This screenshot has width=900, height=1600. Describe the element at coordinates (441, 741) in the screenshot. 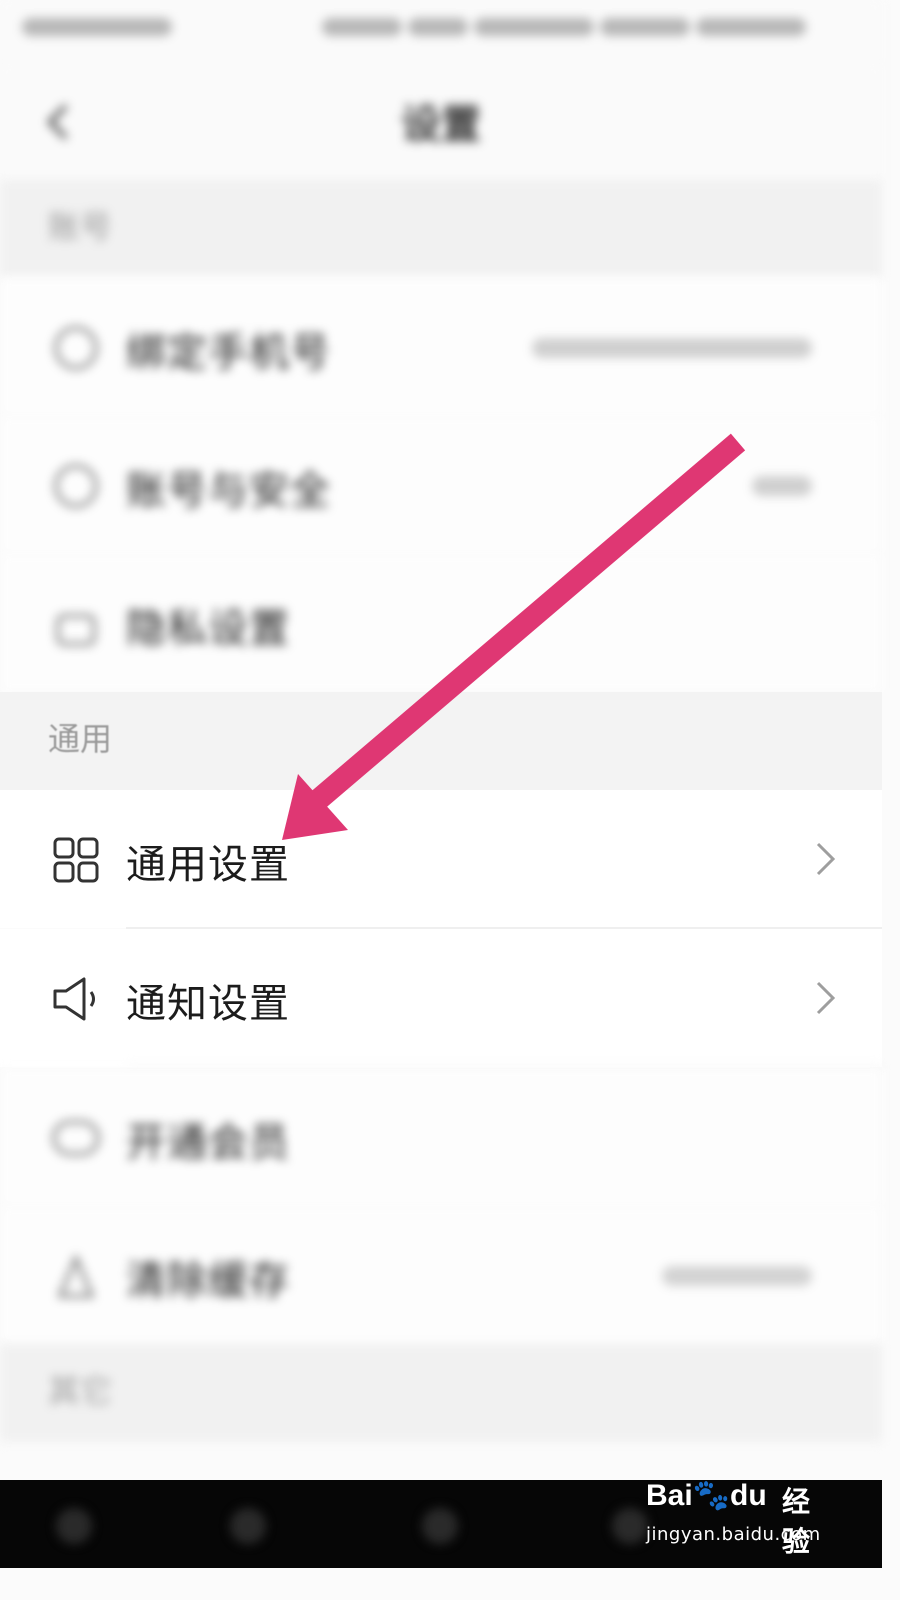

I see `section-header-general: 通用` at that location.